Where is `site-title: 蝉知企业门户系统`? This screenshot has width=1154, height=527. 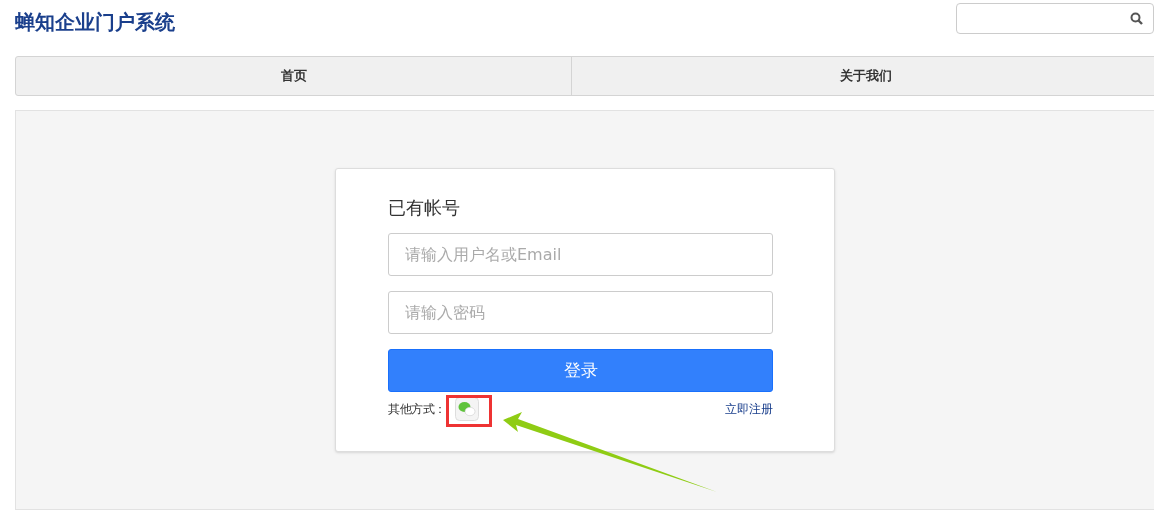
site-title: 蝉知企业门户系统 is located at coordinates (95, 22).